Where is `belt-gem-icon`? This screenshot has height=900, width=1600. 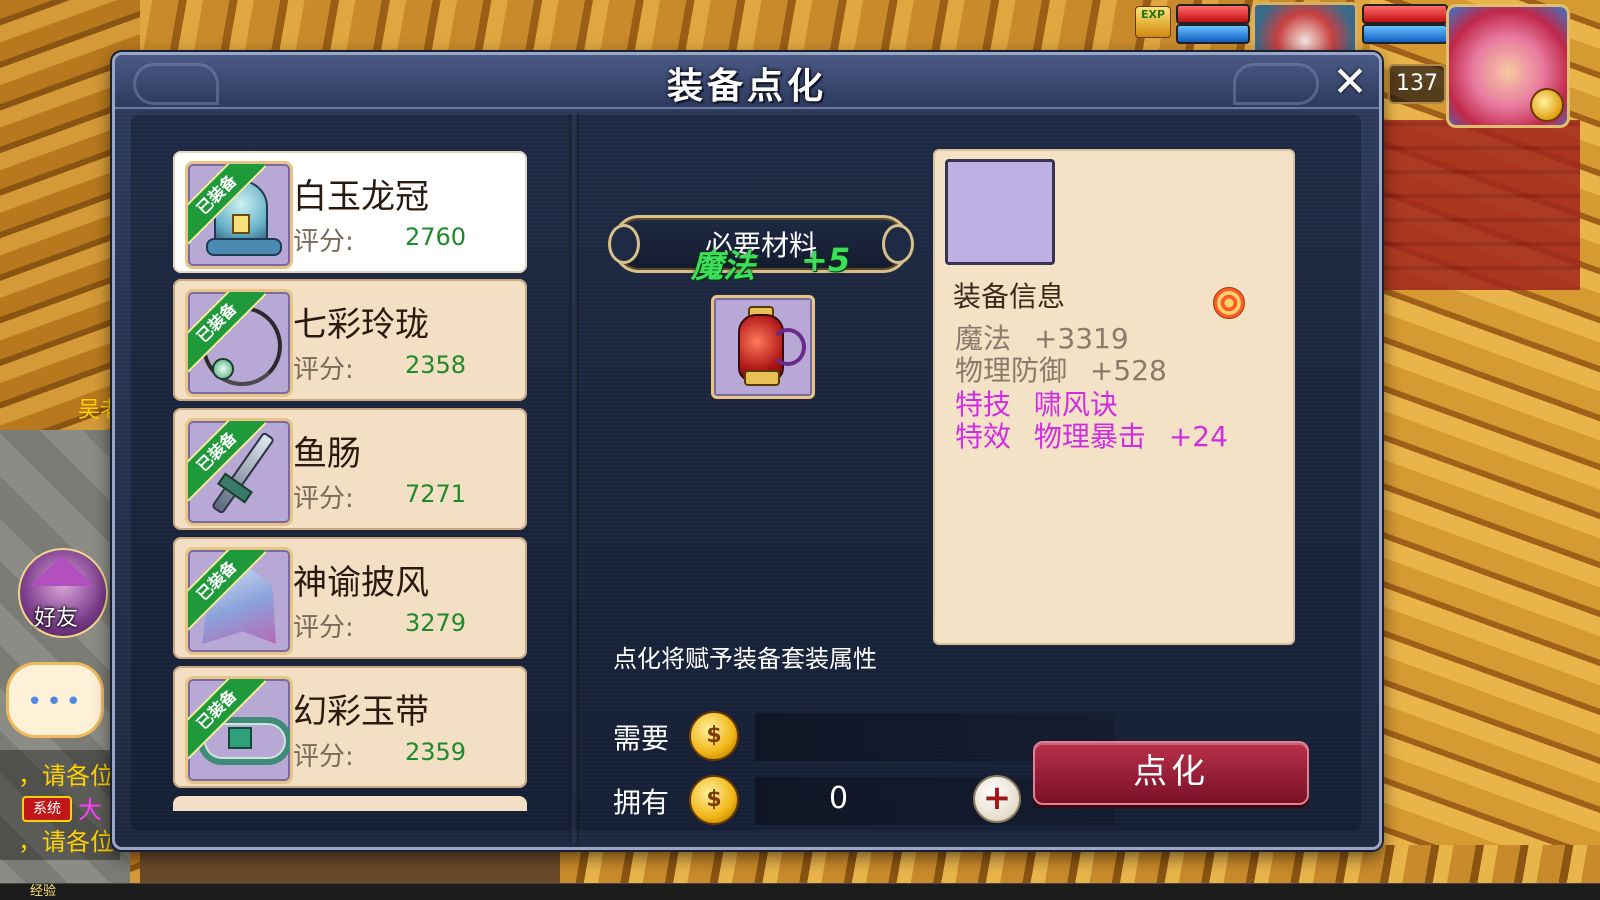
belt-gem-icon is located at coordinates (240, 738).